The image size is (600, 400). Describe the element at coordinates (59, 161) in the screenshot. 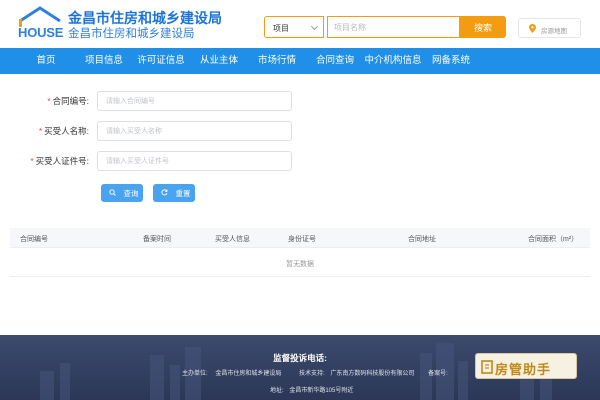

I see `buyer-id-label: * 买受人证件号:` at that location.